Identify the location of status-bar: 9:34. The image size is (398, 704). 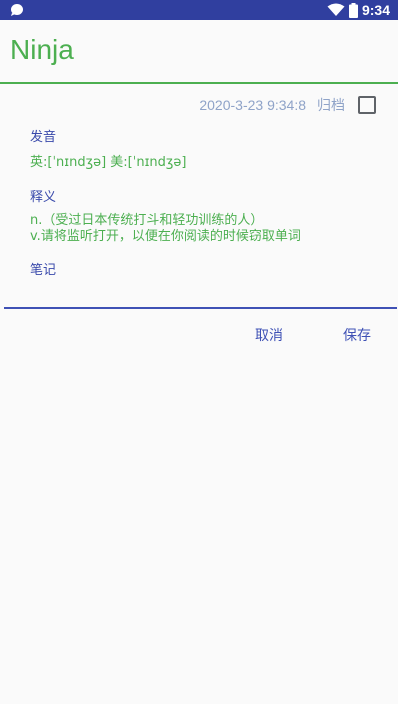
(199, 10).